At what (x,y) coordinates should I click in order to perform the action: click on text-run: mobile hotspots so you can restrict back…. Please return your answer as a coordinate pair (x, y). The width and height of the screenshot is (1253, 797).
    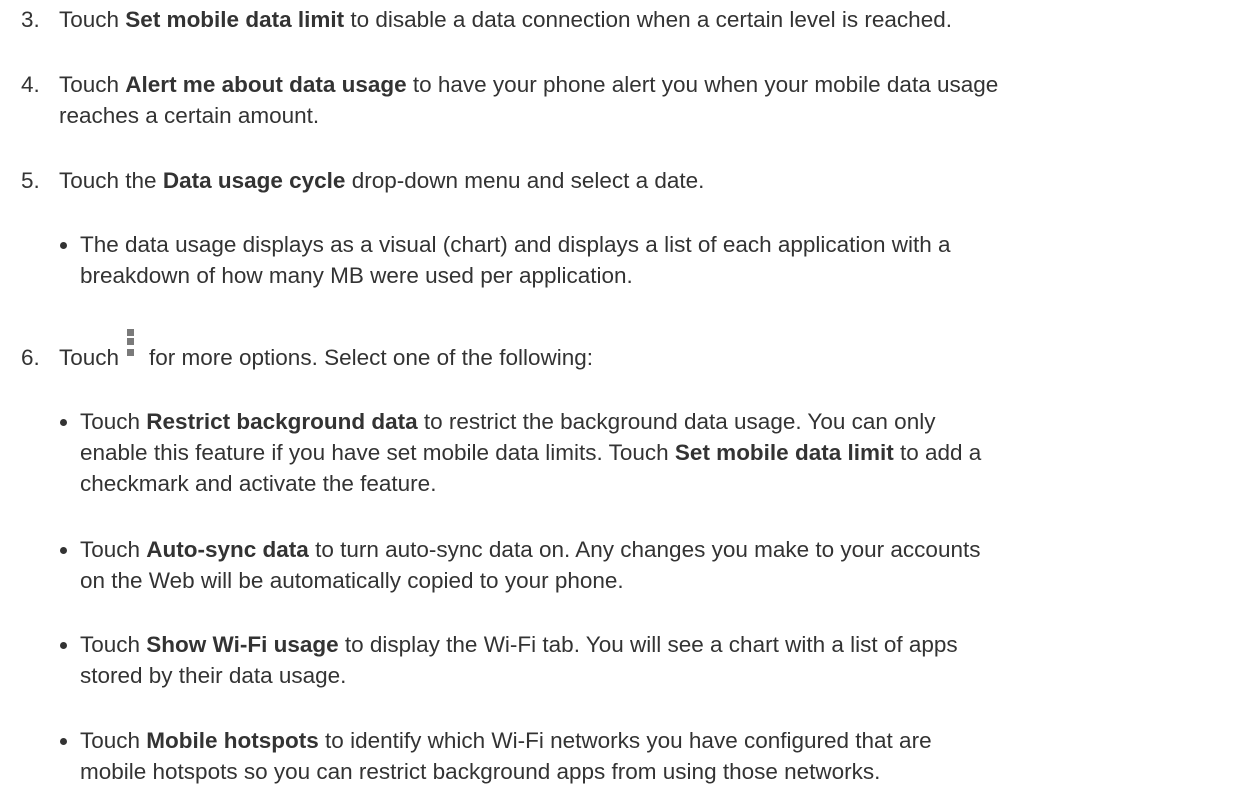
    Looking at the image, I should click on (480, 771).